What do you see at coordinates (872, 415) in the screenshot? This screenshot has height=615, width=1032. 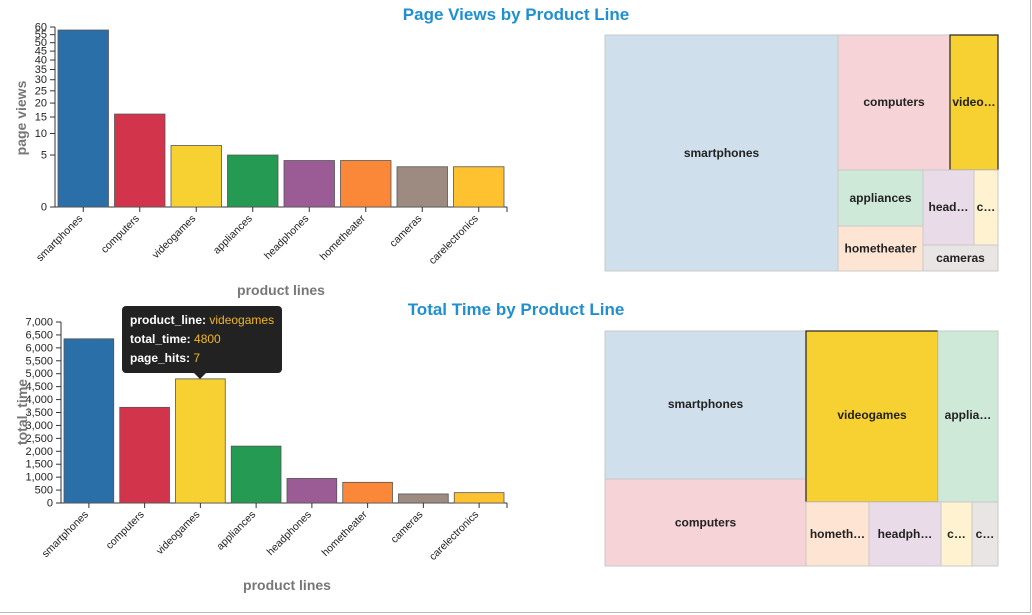 I see `treemap-3-label-videogames: videogames` at bounding box center [872, 415].